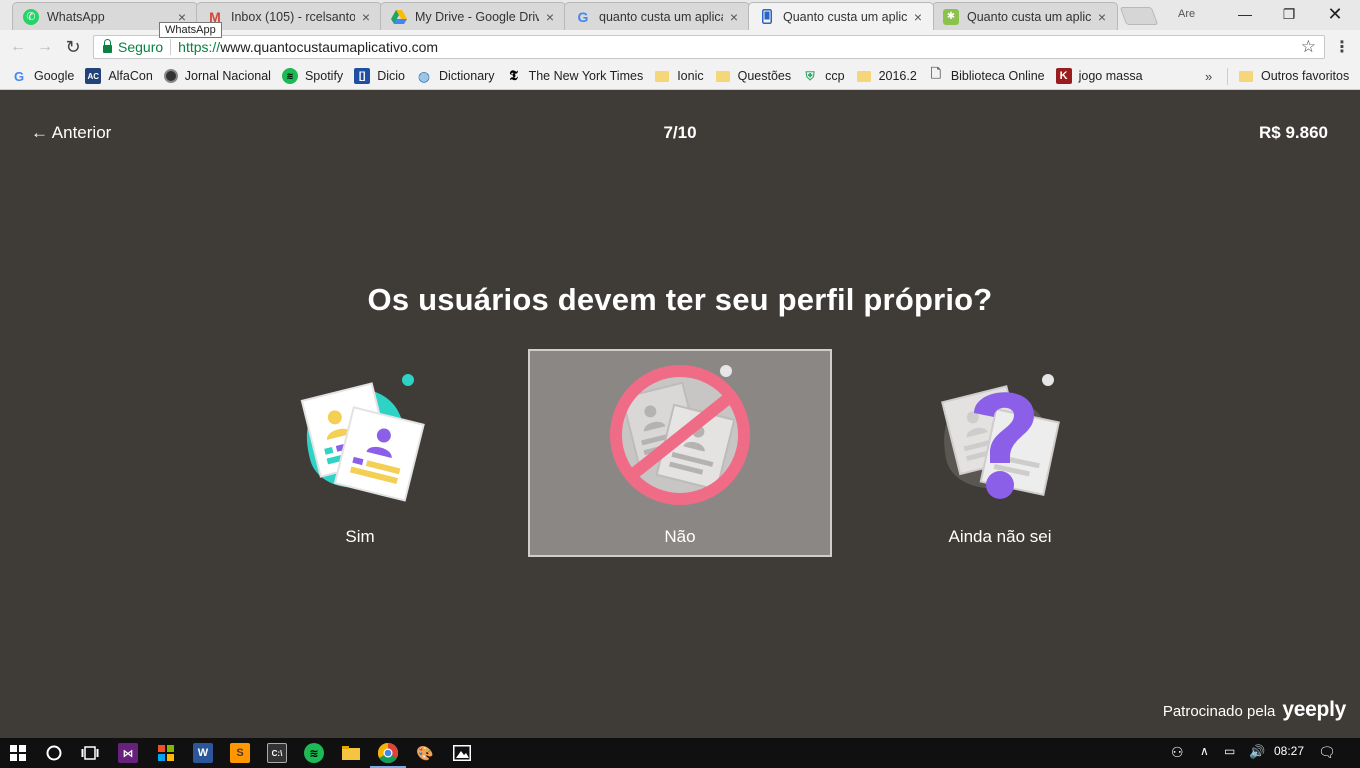 The height and width of the screenshot is (768, 1360). What do you see at coordinates (1208, 76) in the screenshot?
I see `more-bookmarks-chevron-icon: »` at bounding box center [1208, 76].